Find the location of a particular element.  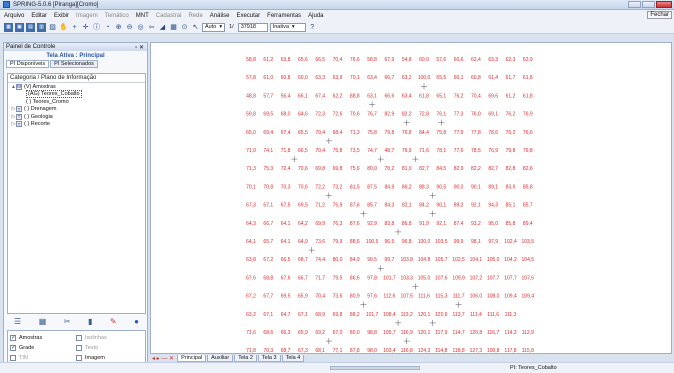

tab-auxiliar: Auxiliar is located at coordinates (220, 358).